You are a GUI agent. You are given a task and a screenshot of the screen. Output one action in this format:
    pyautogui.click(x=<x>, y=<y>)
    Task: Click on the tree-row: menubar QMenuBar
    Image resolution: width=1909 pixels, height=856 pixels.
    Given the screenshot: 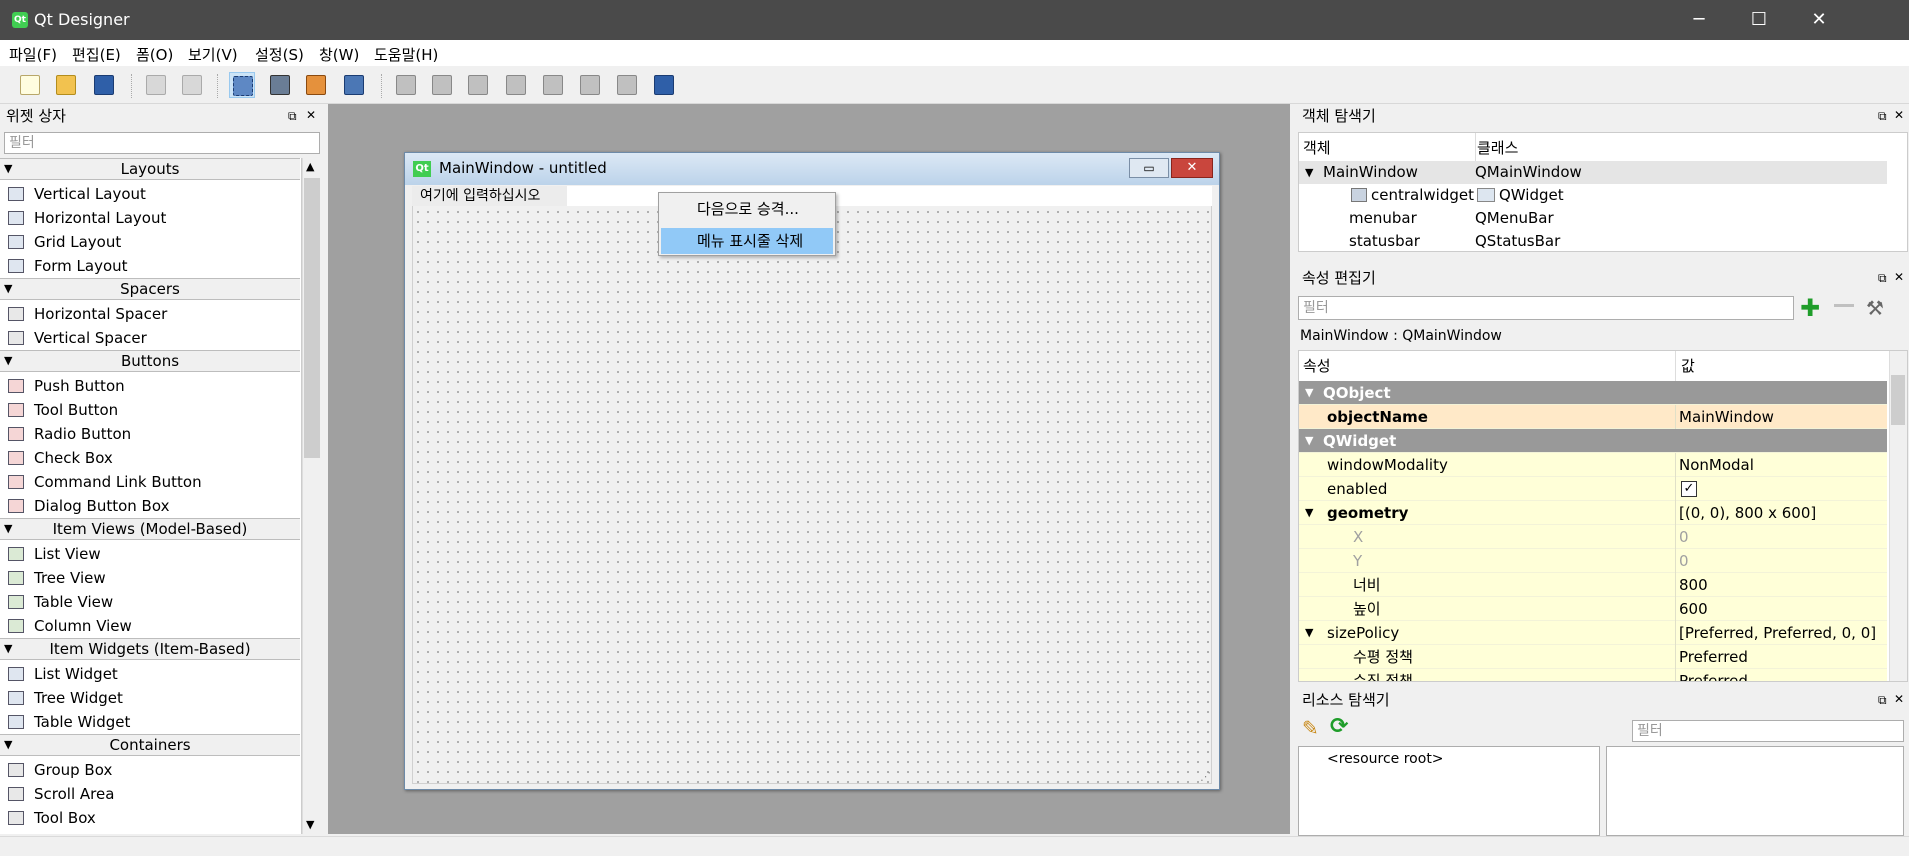 What is the action you would take?
    pyautogui.click(x=1593, y=218)
    